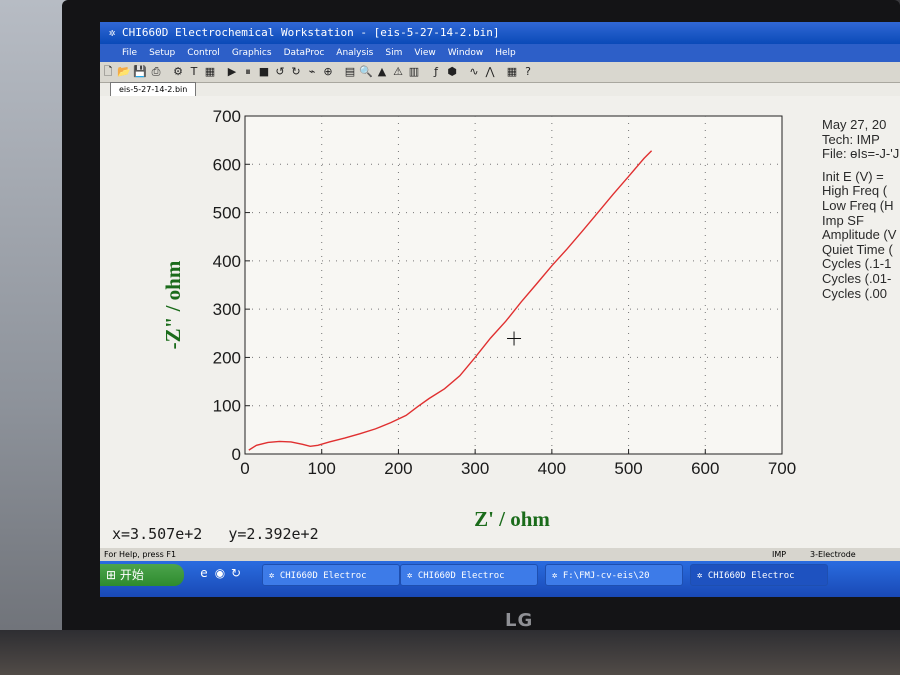 This screenshot has height=675, width=900. What do you see at coordinates (855, 191) in the screenshot?
I see `info-line: High Freq (` at bounding box center [855, 191].